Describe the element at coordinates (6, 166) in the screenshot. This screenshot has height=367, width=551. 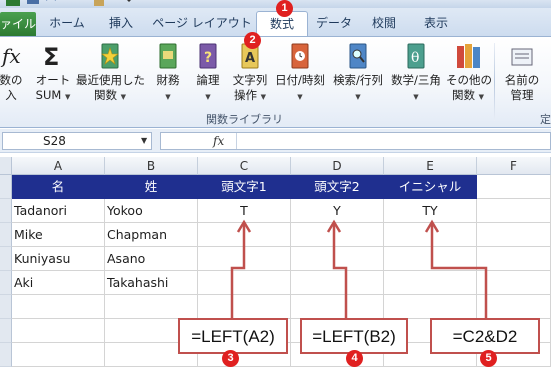
I see `select-all-corner` at that location.